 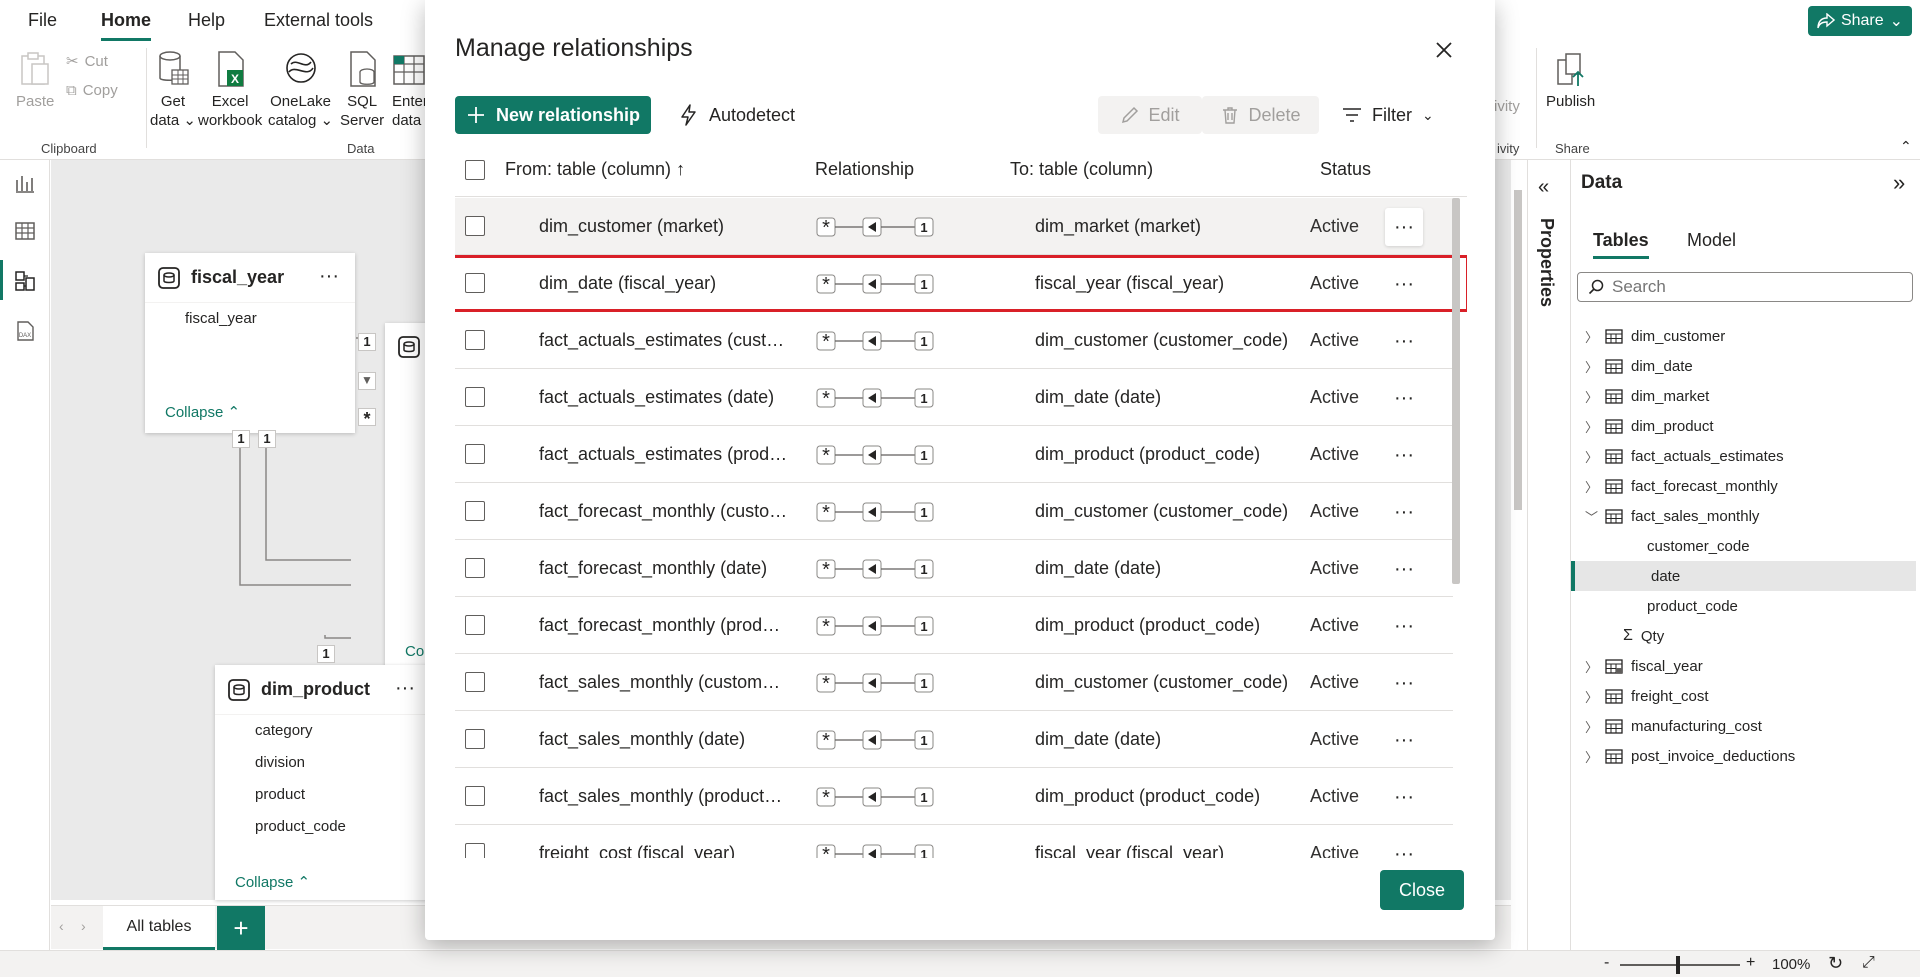 What do you see at coordinates (653, 568) in the screenshot?
I see `from-table-column: fact_forecast_monthly (date)` at bounding box center [653, 568].